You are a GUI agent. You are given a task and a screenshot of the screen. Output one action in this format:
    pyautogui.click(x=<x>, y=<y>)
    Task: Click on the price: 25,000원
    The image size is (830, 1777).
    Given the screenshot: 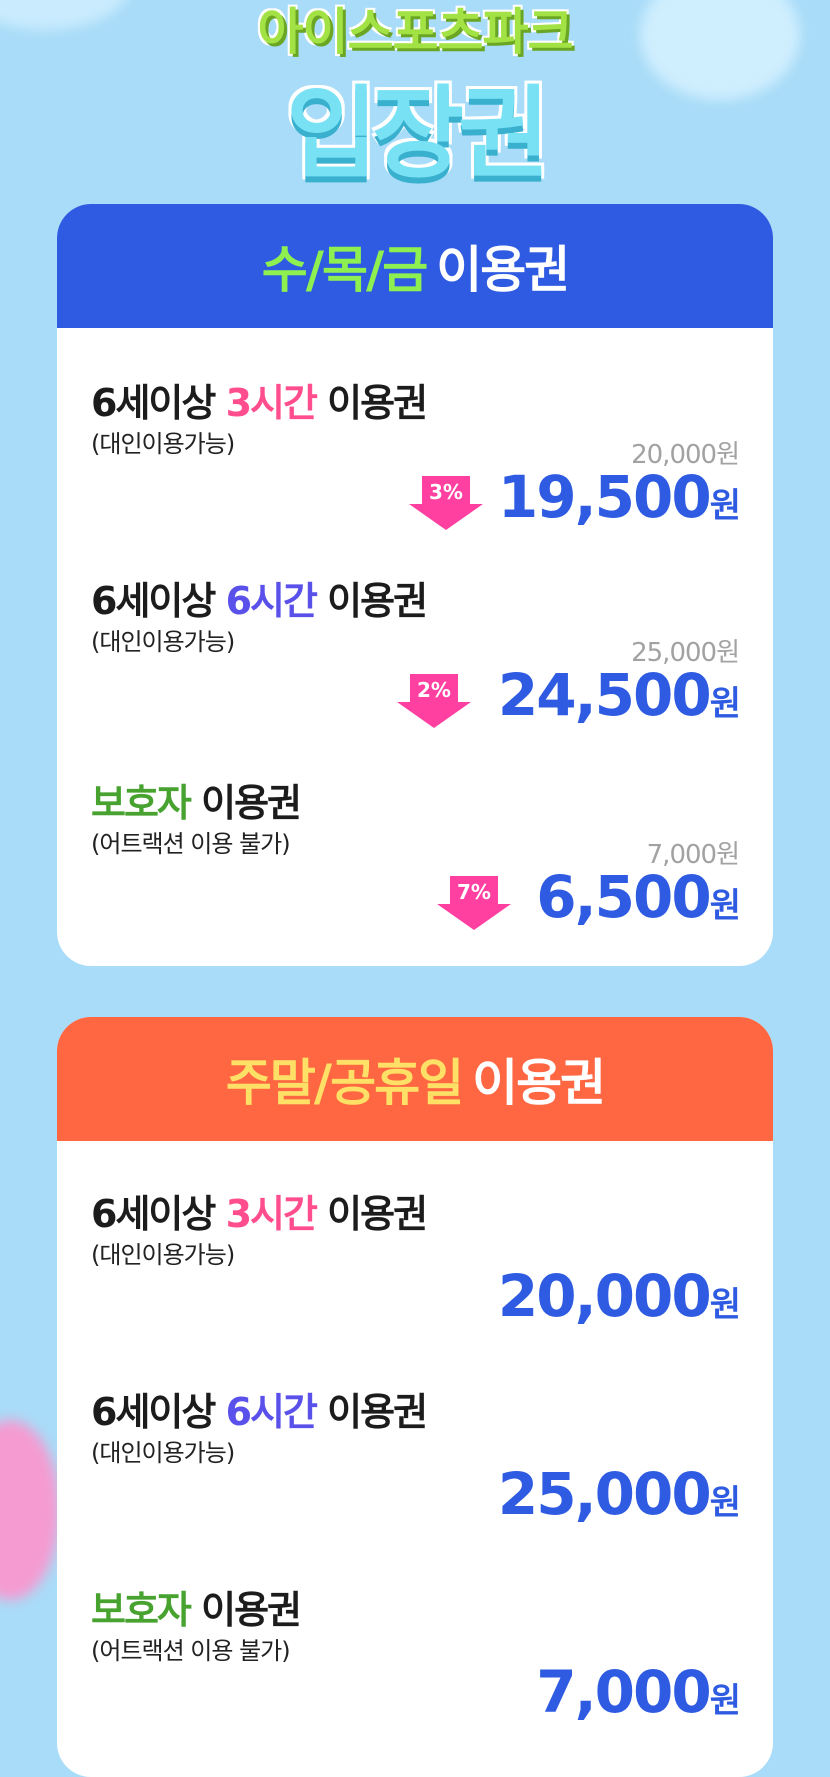 What is the action you would take?
    pyautogui.click(x=619, y=1494)
    